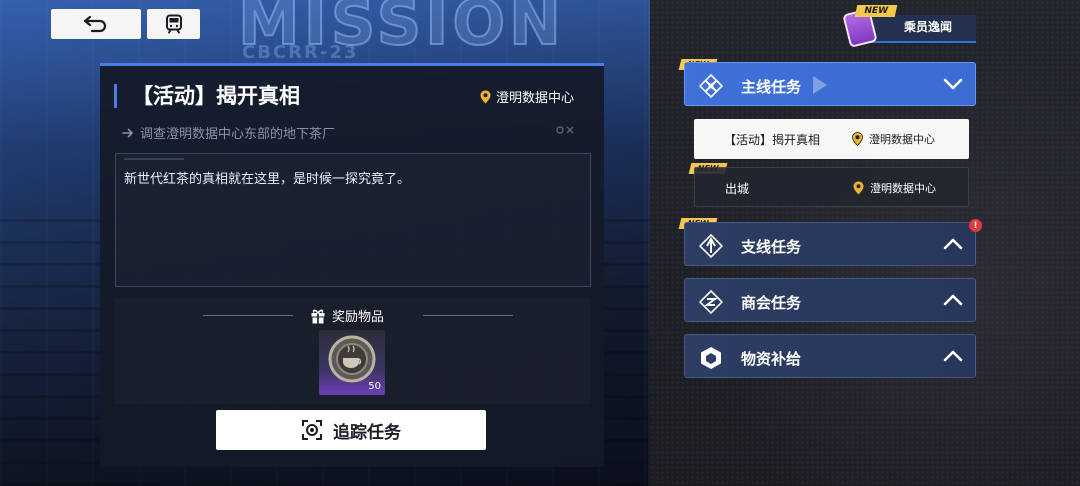 The image size is (1080, 486). What do you see at coordinates (831, 187) in the screenshot?
I see `mission-list-item: 出城 澄明数据中心` at bounding box center [831, 187].